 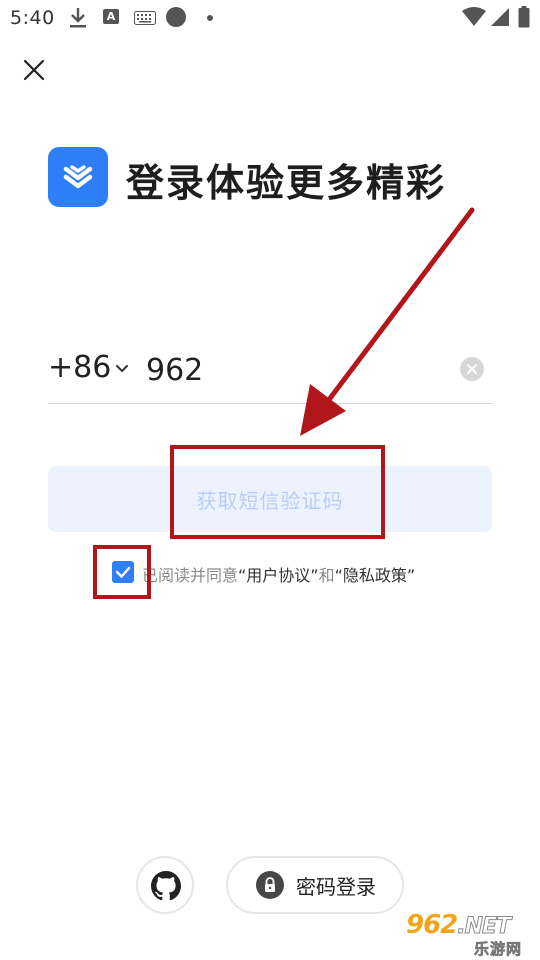 I want to click on phone-number-input, so click(x=296, y=370).